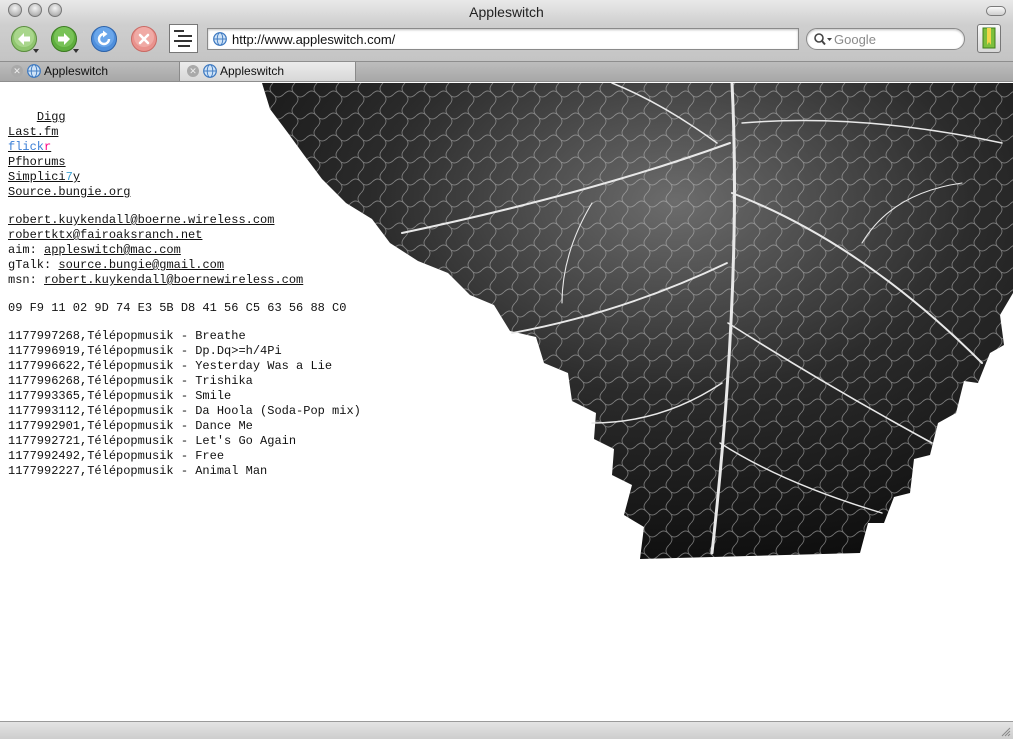  Describe the element at coordinates (130, 426) in the screenshot. I see `track-item: 1177992901,Télépopmusik - Dance Me` at that location.